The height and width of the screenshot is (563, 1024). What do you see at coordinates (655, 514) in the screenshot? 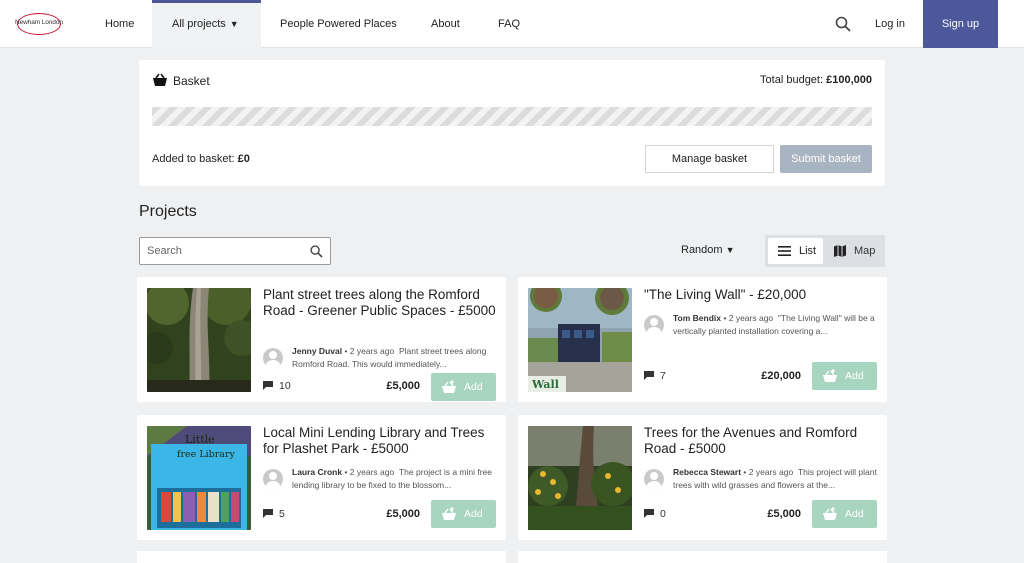
I see `comment-count: 0` at bounding box center [655, 514].